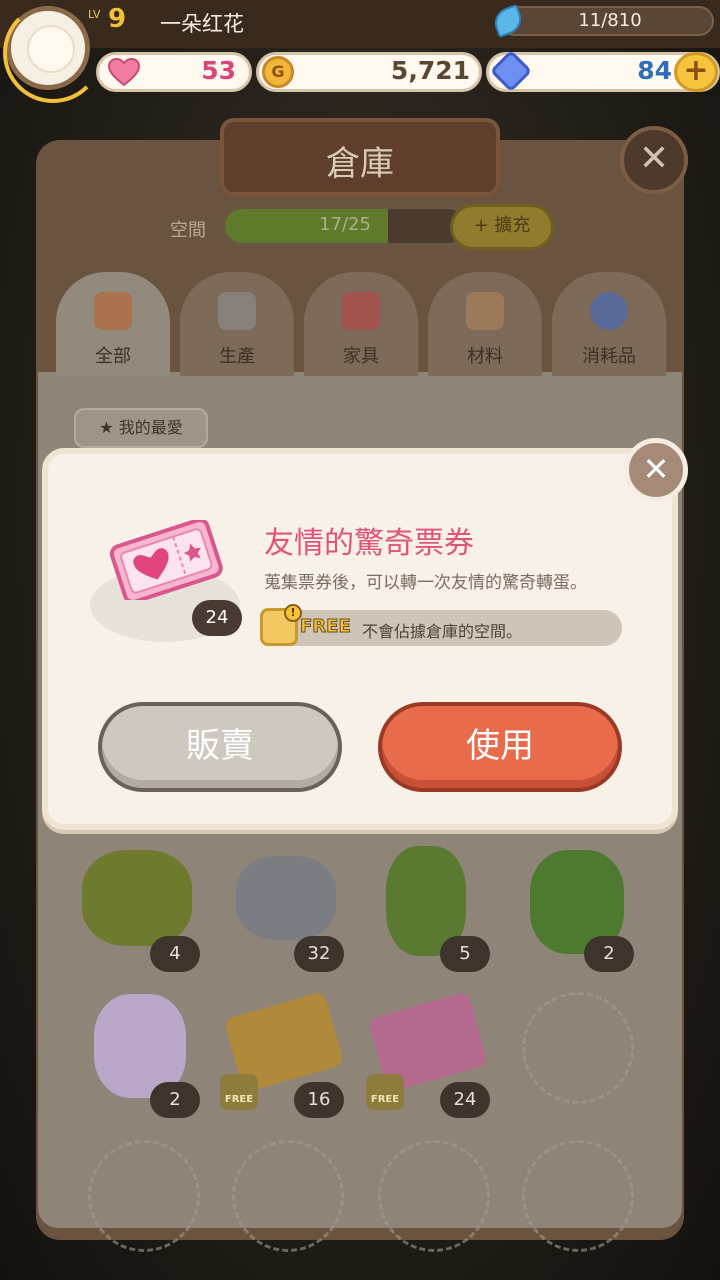 This screenshot has height=1280, width=720. Describe the element at coordinates (465, 954) in the screenshot. I see `item-count: 5` at that location.